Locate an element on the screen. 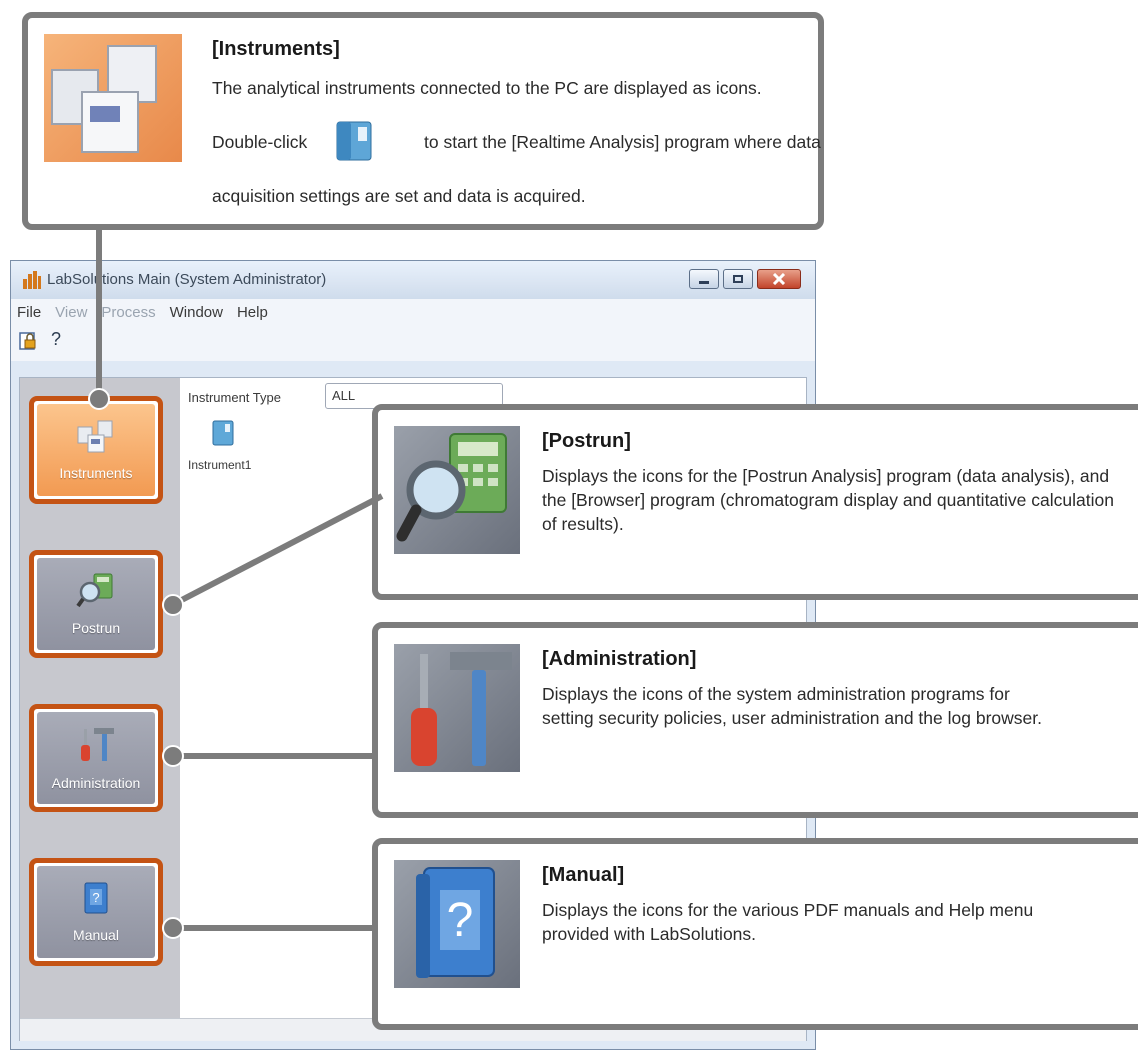  instrument-item is located at coordinates (223, 432).